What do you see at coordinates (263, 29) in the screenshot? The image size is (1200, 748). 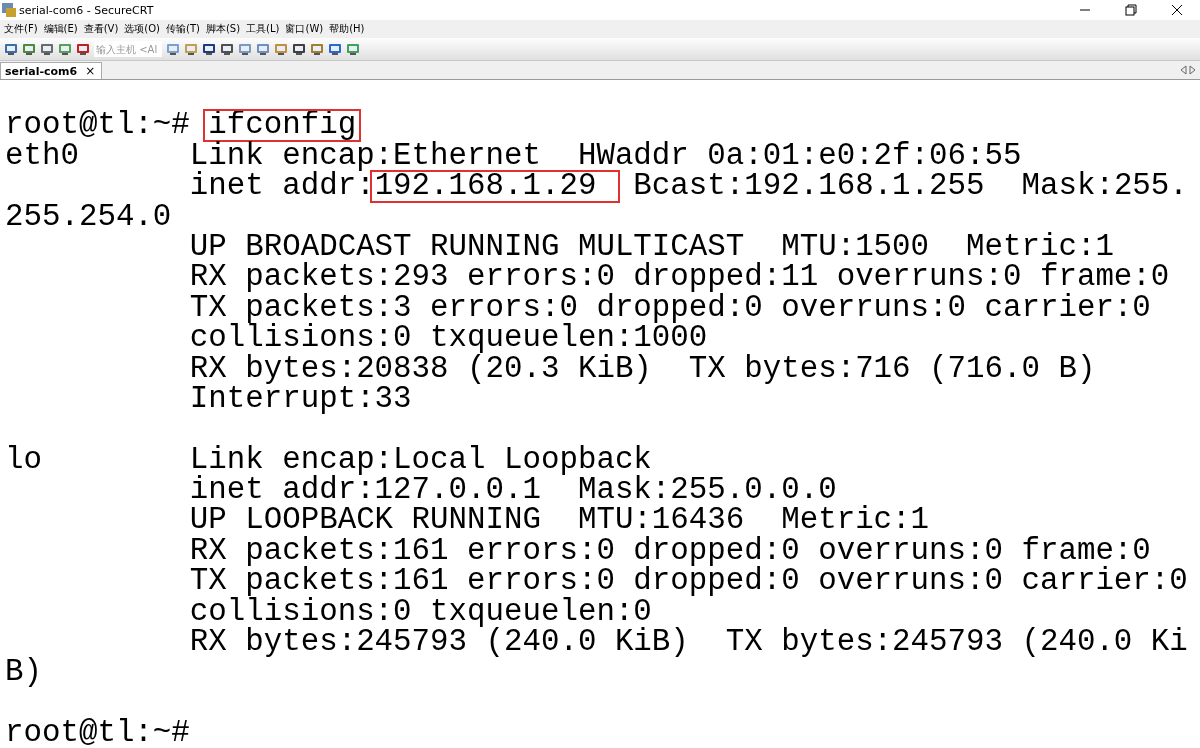 I see `menu-item: 工具(L)` at bounding box center [263, 29].